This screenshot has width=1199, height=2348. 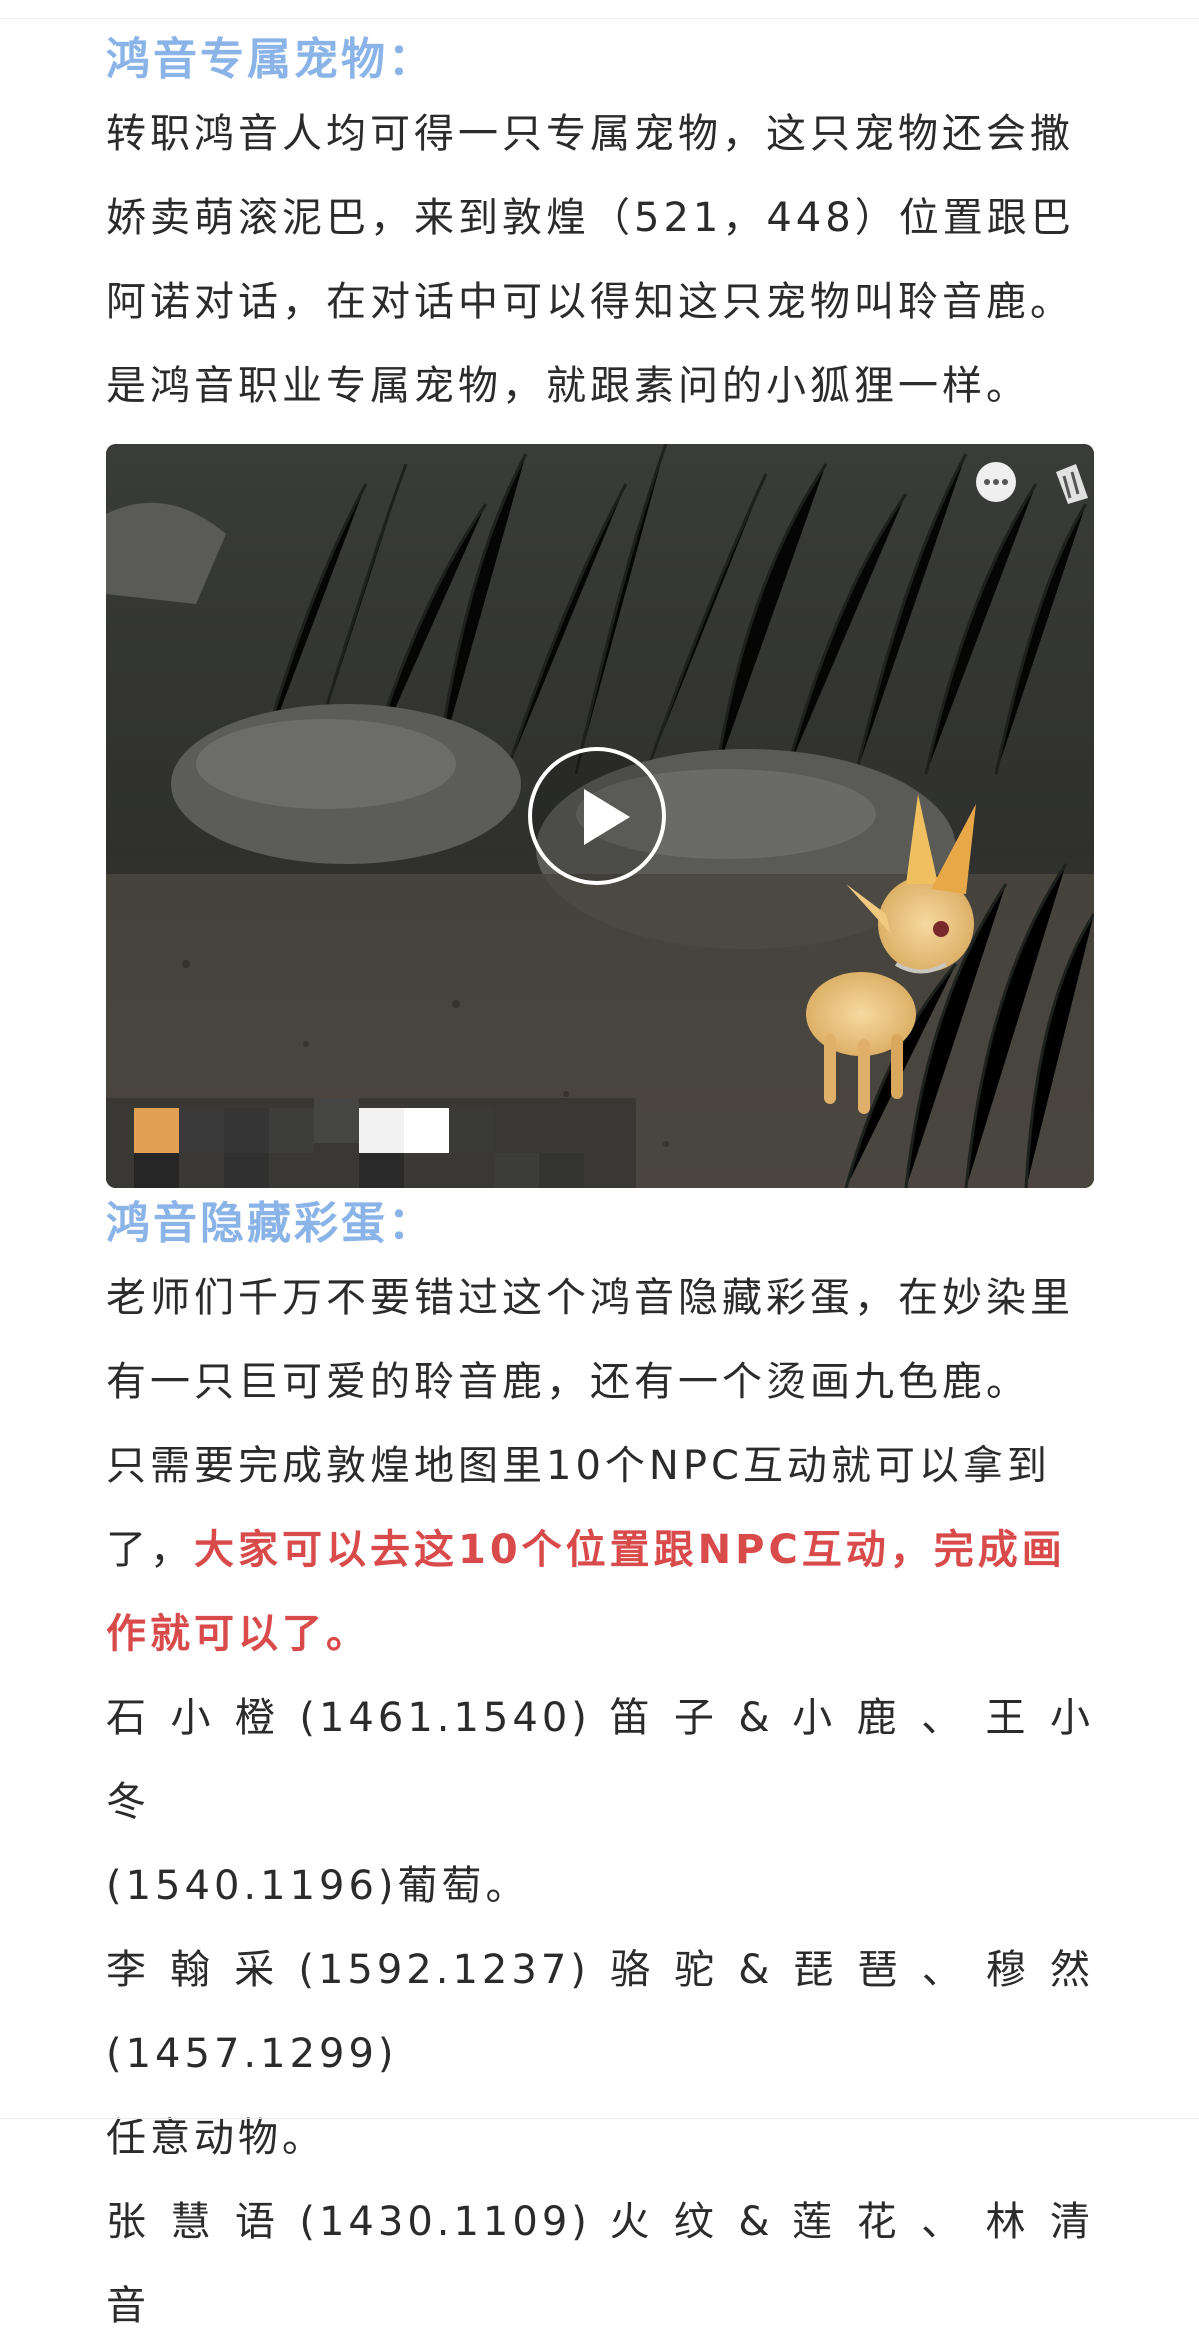 I want to click on npc-line: 石 小 橙 (1461.1540) 笛 子 & 小 鹿 、 王 小 冬, so click(x=600, y=1760).